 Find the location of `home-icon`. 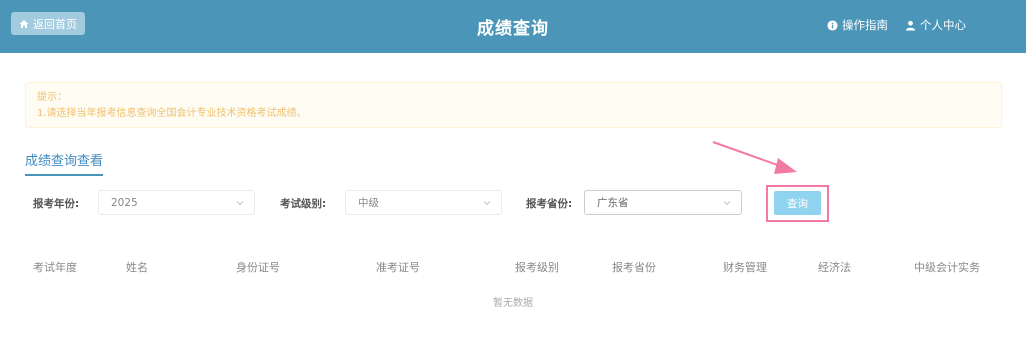

home-icon is located at coordinates (24, 23).